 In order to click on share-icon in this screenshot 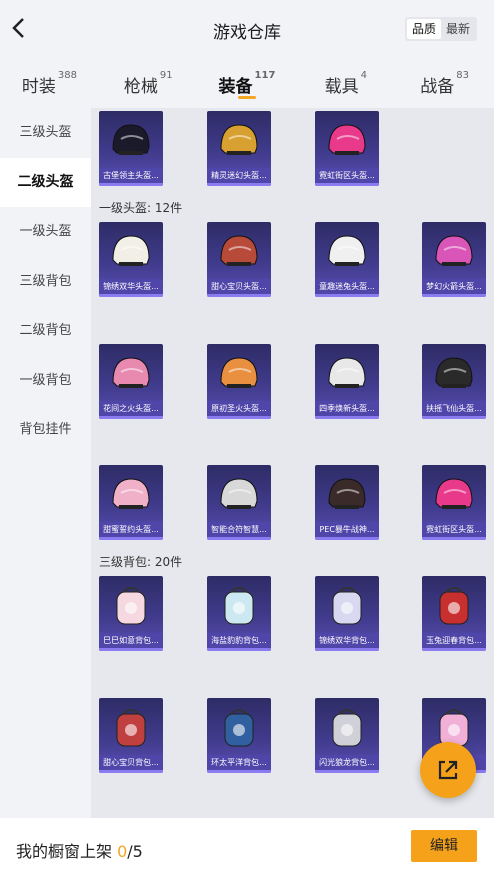, I will do `click(448, 770)`.